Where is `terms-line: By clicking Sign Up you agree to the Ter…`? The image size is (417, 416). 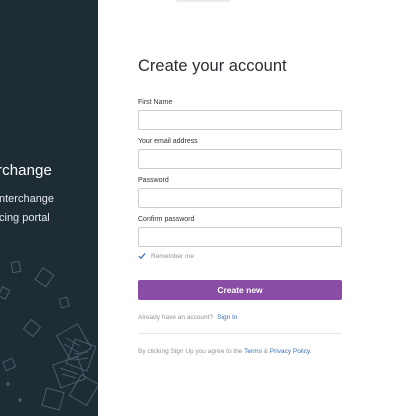
terms-line: By clicking Sign Up you agree to the Ter… is located at coordinates (225, 351).